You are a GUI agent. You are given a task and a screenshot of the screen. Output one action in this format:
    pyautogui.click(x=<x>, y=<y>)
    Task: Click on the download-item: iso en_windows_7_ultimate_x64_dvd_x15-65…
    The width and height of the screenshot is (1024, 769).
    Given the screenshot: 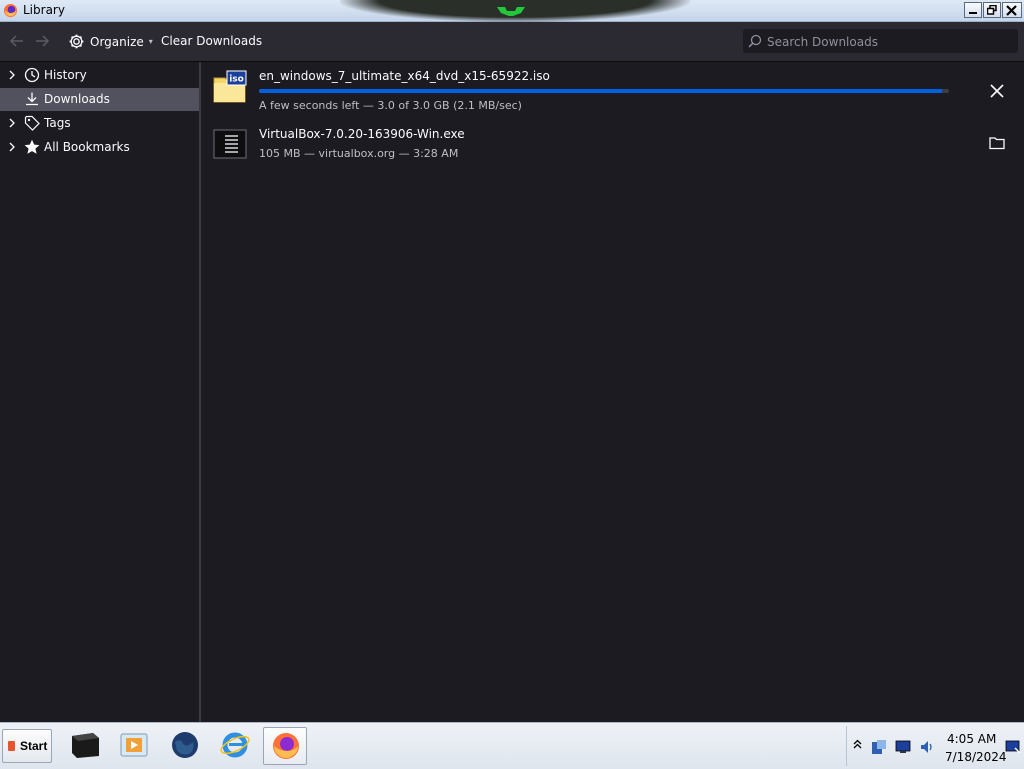 What is the action you would take?
    pyautogui.click(x=612, y=92)
    